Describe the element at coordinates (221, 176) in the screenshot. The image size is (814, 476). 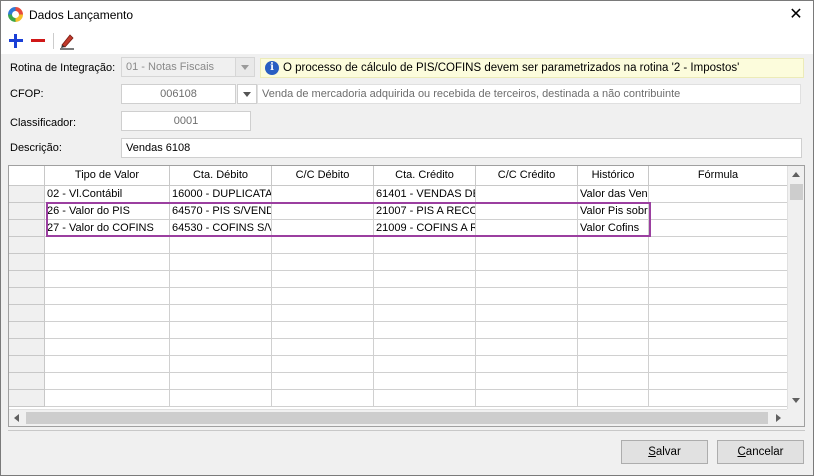
I see `col-header-cta-debito: Cta. Débito` at that location.